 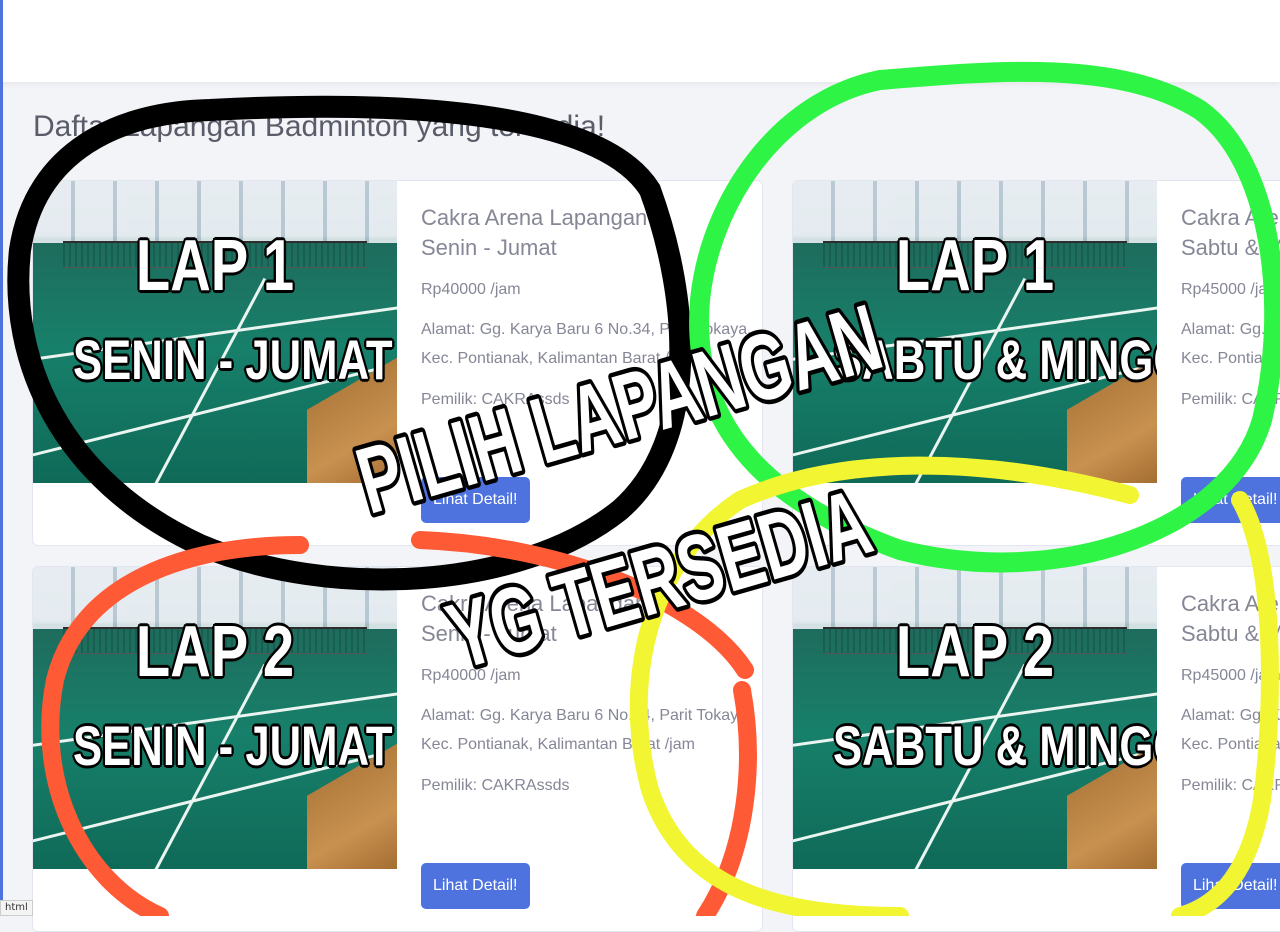 I want to click on court-image: LAP 2 SABTU & MINGGU, so click(x=975, y=718).